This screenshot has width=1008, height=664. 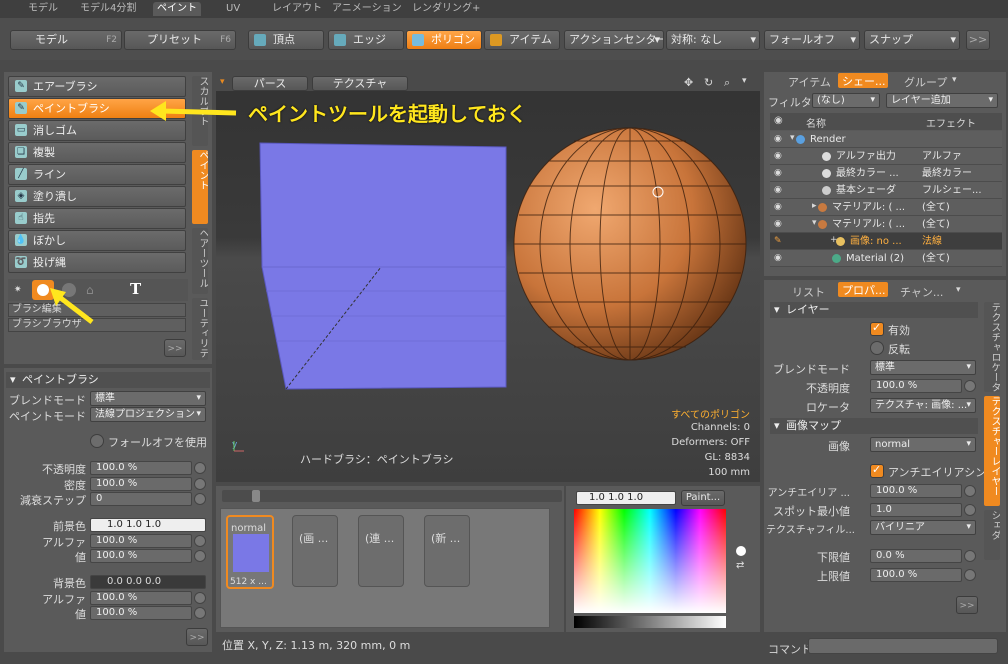 I want to click on fg-alpha-spinner, so click(x=200, y=541).